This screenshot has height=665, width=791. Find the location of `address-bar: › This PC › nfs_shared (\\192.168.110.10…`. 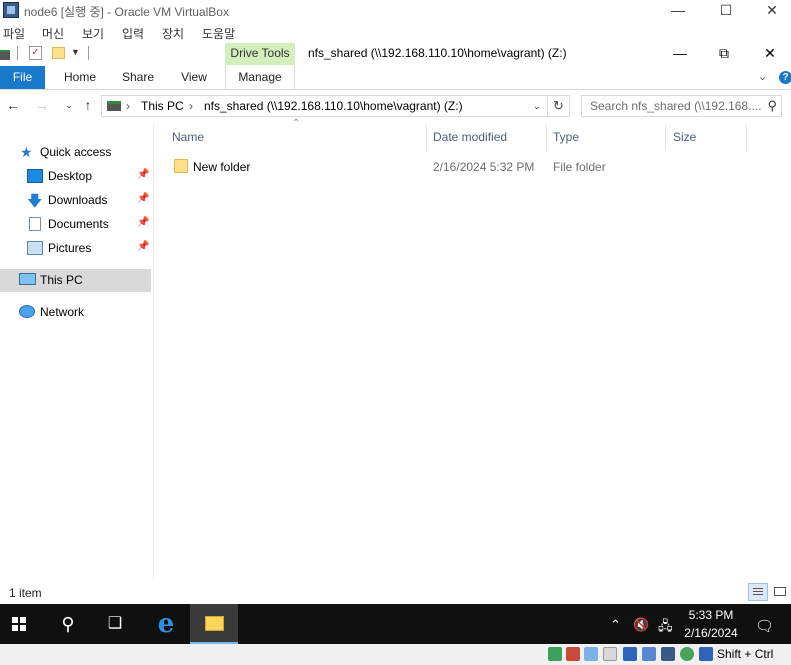

address-bar: › This PC › nfs_shared (\\192.168.110.10… is located at coordinates (324, 106).